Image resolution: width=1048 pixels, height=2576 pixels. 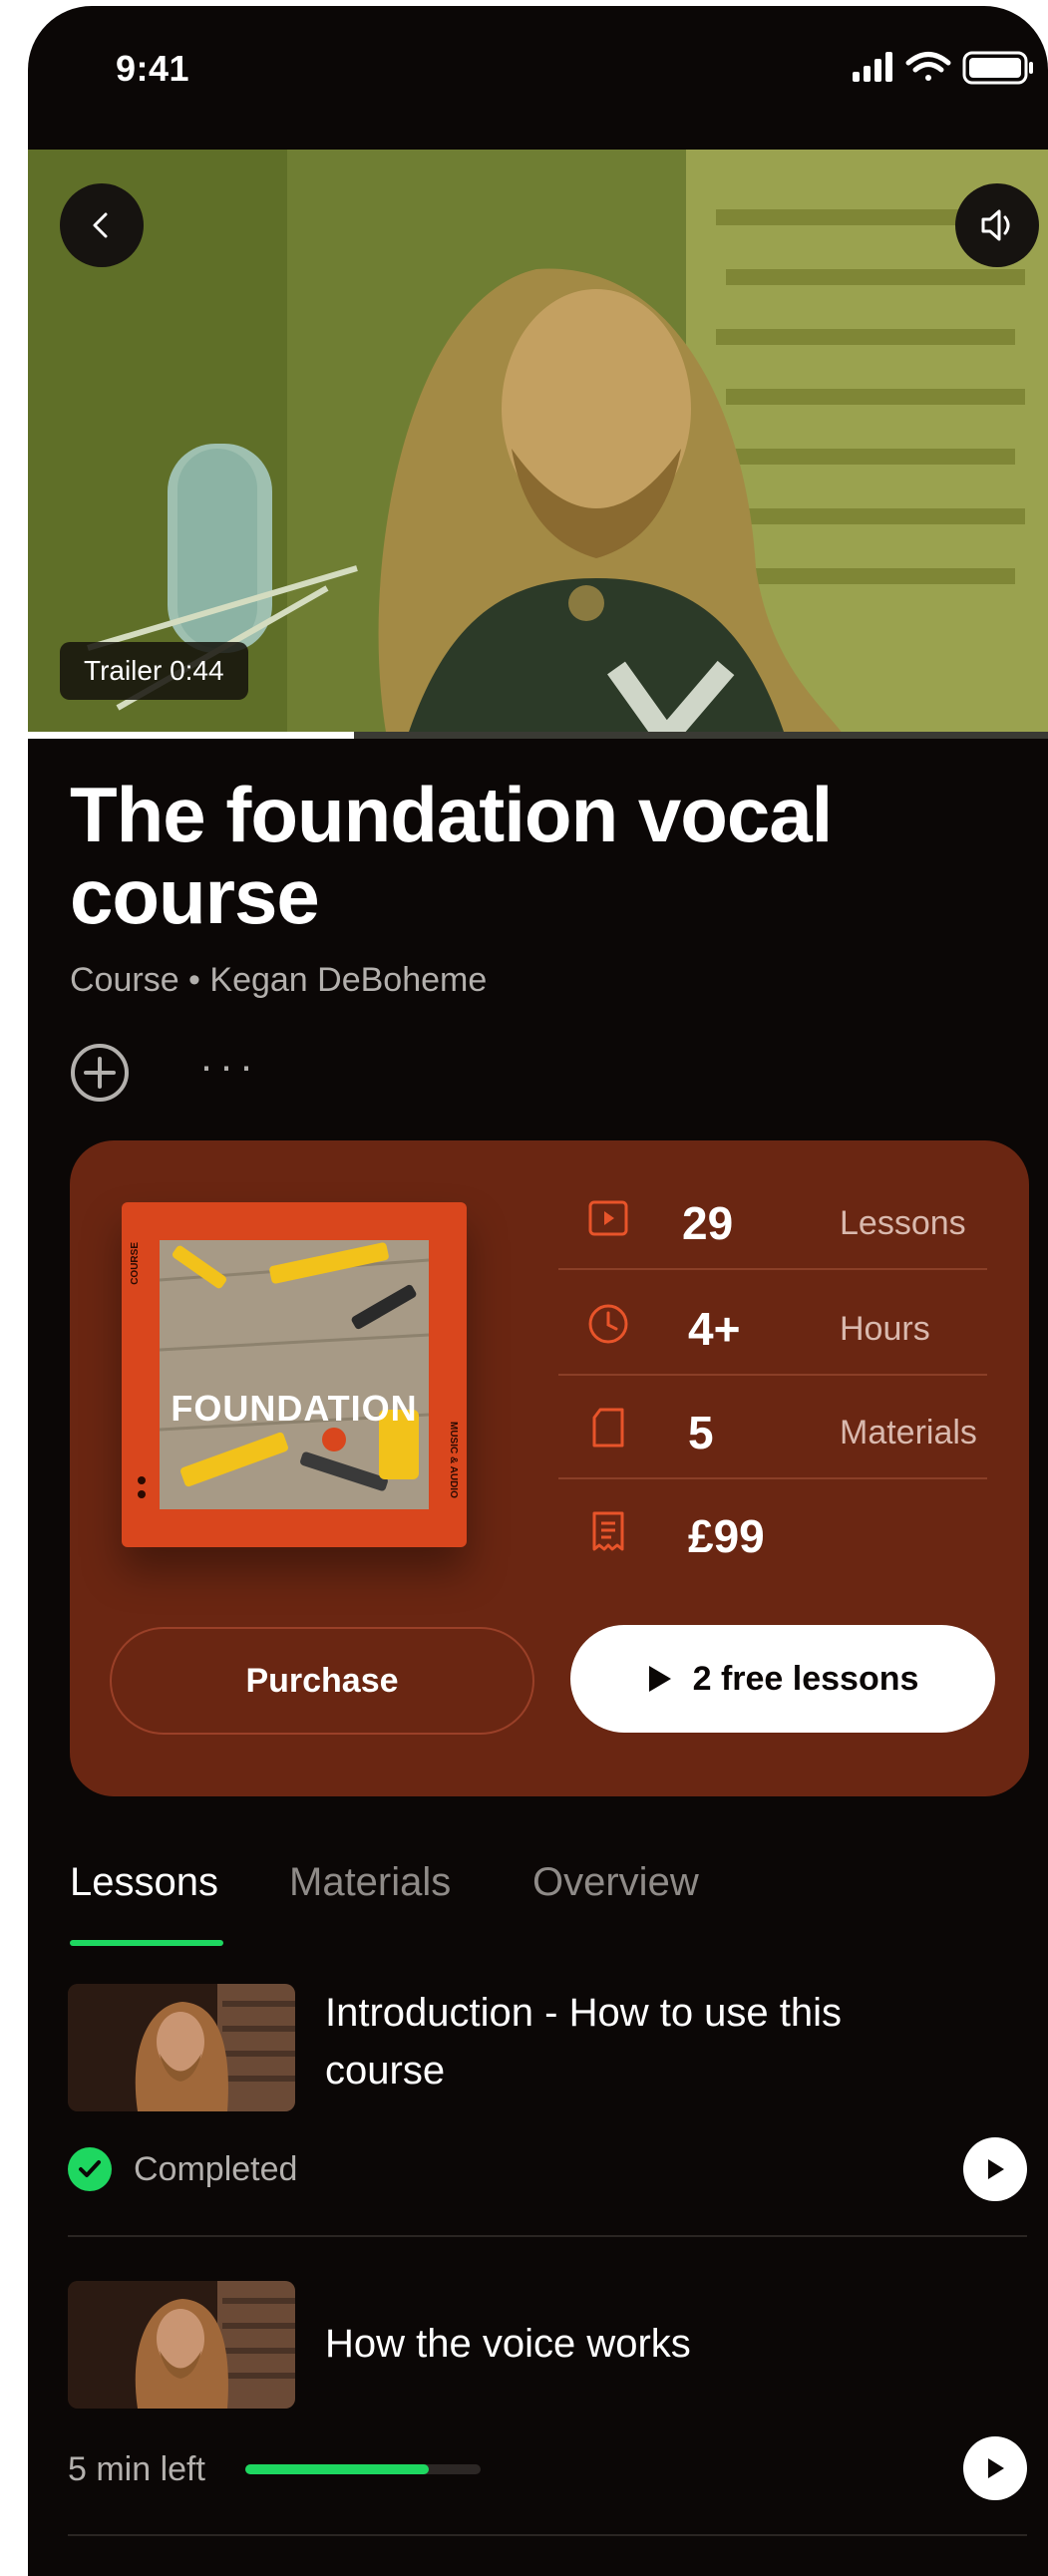 I want to click on lesson-title: Introduction - How to use this course, so click(x=584, y=2042).